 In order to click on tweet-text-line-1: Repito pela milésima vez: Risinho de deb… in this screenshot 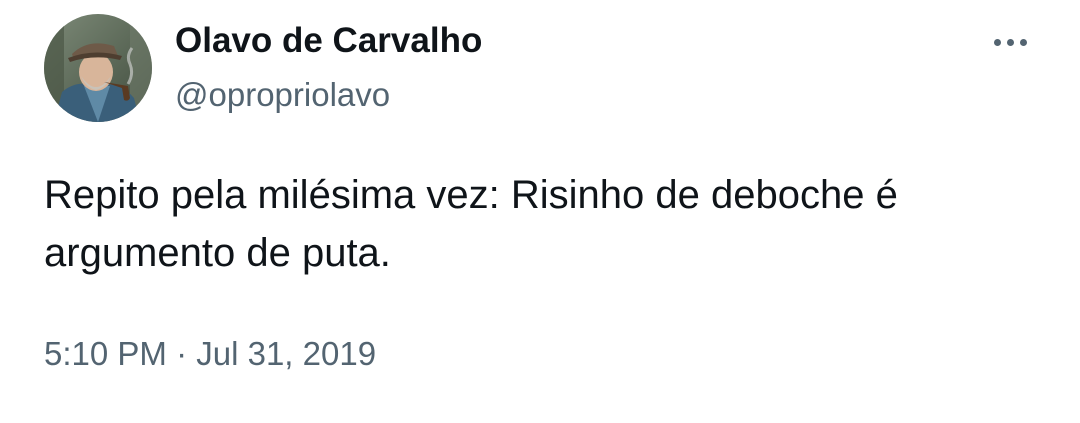, I will do `click(471, 195)`.